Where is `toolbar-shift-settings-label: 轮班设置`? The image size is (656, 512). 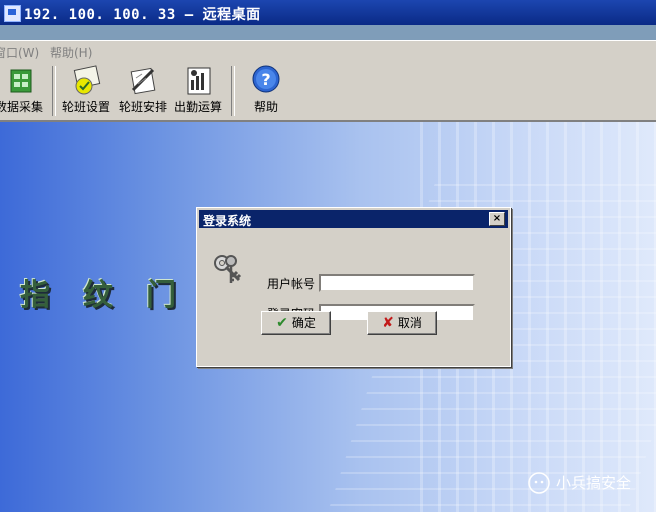 toolbar-shift-settings-label: 轮班设置 is located at coordinates (85, 107).